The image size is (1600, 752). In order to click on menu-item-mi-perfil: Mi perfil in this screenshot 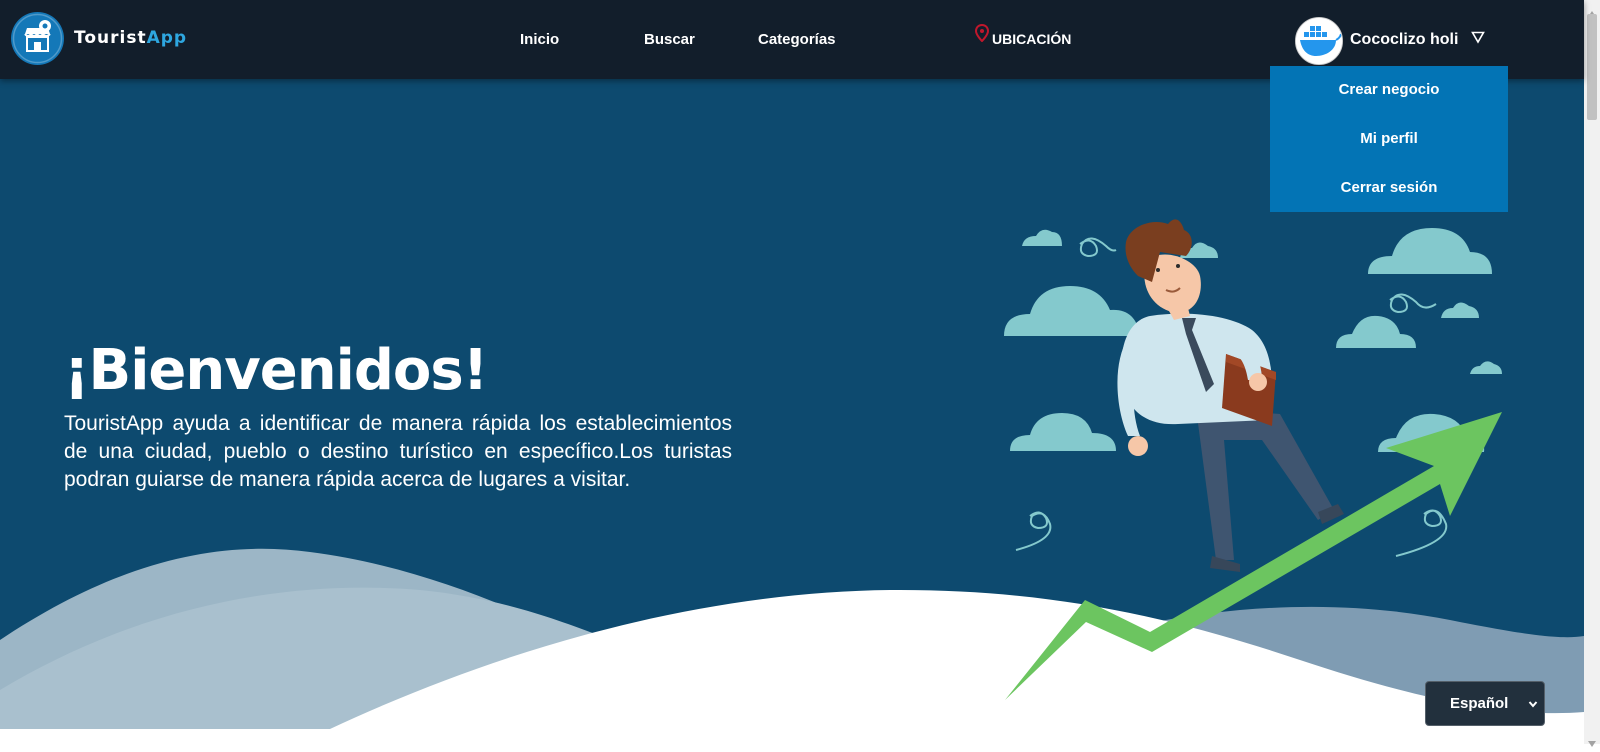, I will do `click(1389, 138)`.